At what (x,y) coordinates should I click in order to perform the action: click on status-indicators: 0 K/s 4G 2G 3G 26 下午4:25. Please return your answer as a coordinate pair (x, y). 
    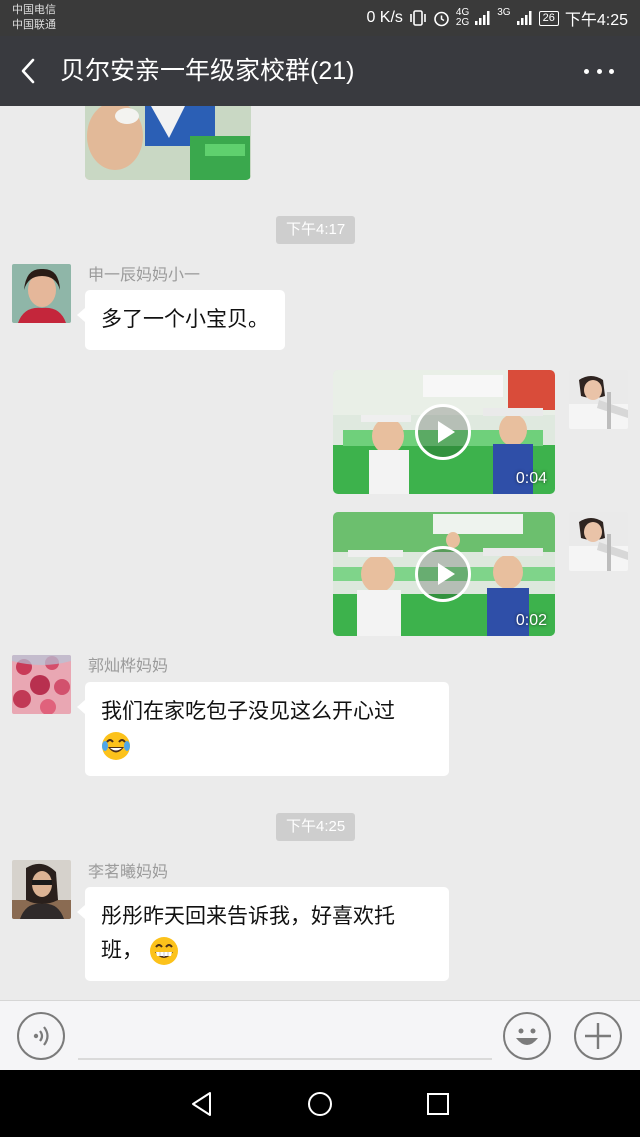
    Looking at the image, I should click on (497, 18).